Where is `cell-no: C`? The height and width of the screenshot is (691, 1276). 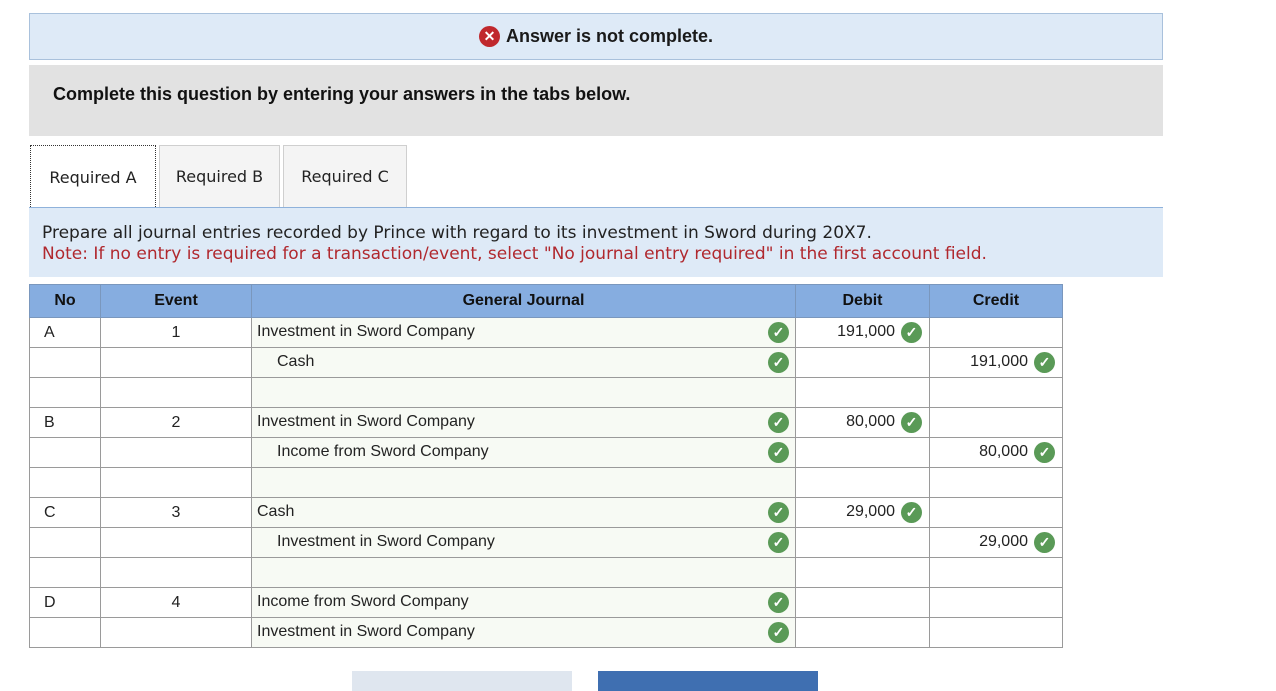 cell-no: C is located at coordinates (65, 512).